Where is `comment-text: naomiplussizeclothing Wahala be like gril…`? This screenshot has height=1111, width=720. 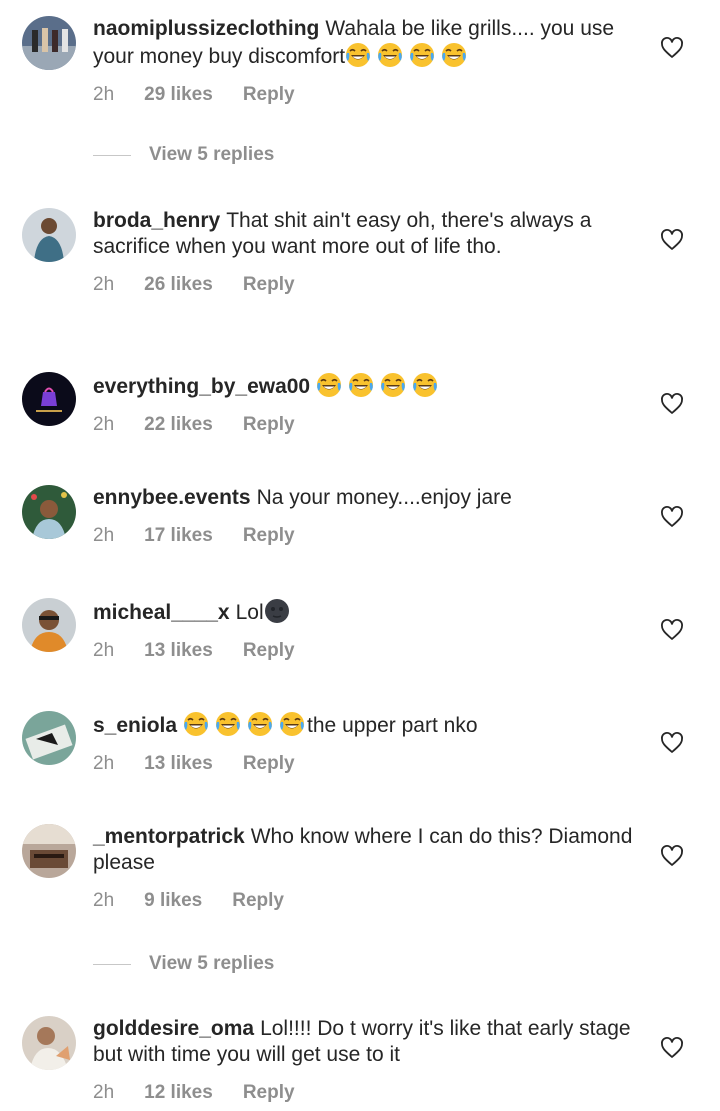
comment-text: naomiplussizeclothing Wahala be like gril… is located at coordinates (368, 43).